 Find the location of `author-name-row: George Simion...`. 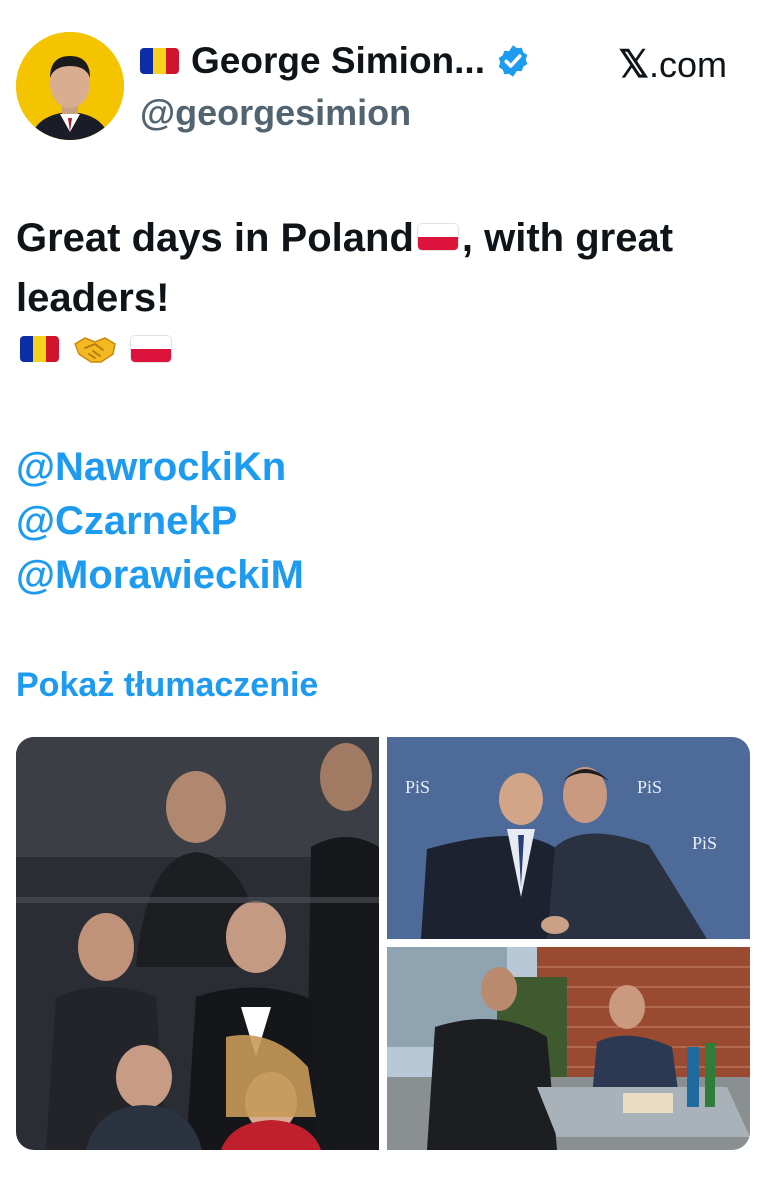

author-name-row: George Simion... is located at coordinates (335, 61).